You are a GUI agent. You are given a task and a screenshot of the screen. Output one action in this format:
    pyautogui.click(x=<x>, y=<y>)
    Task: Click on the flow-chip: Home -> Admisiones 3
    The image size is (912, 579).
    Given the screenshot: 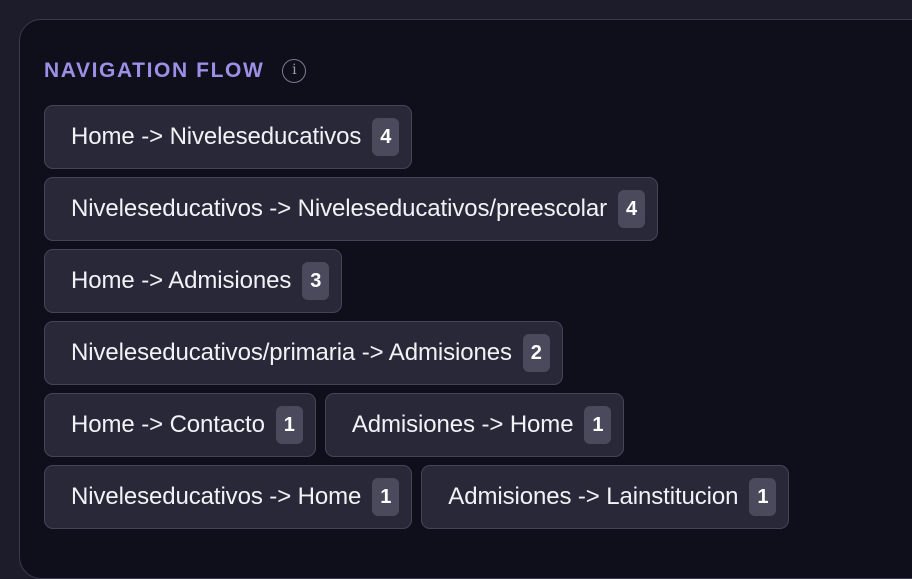 What is the action you would take?
    pyautogui.click(x=193, y=281)
    